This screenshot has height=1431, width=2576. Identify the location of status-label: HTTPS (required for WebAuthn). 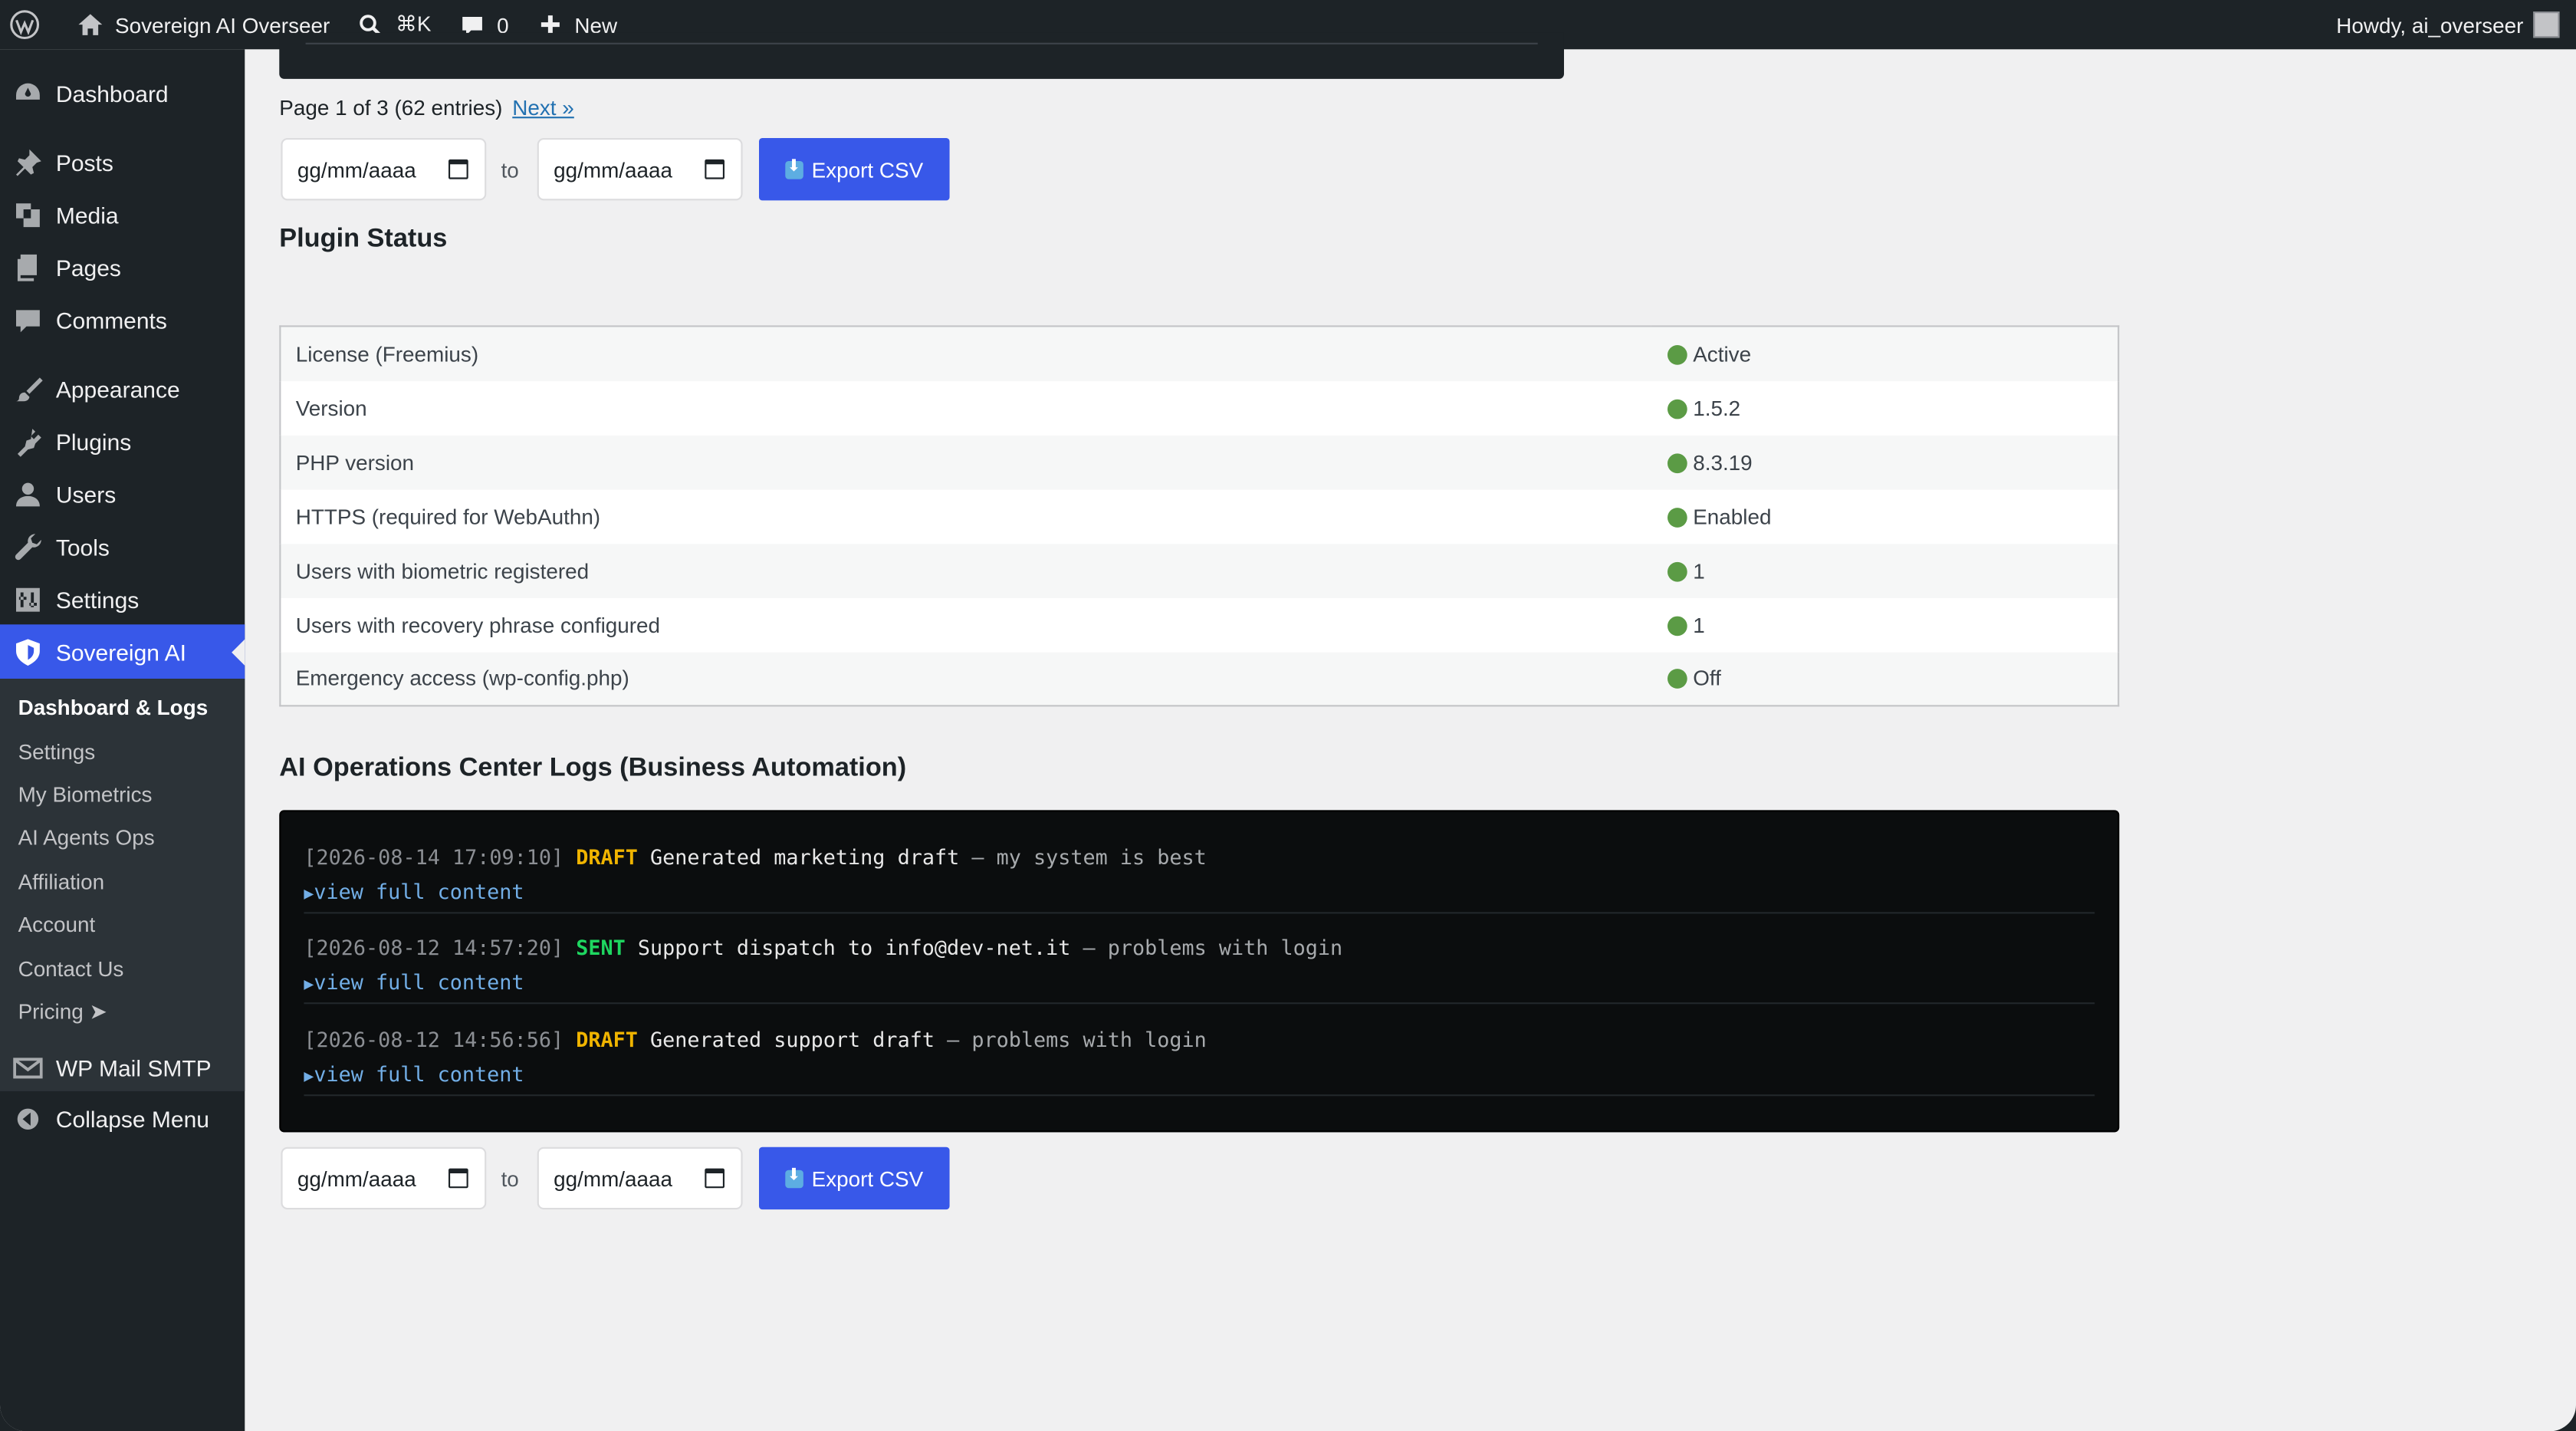
(448, 515).